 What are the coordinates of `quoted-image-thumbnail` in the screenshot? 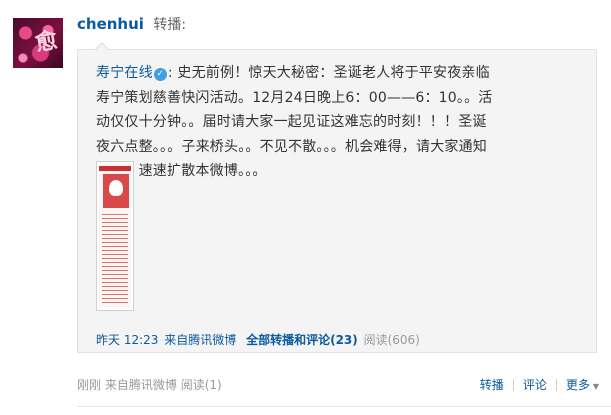 It's located at (115, 236).